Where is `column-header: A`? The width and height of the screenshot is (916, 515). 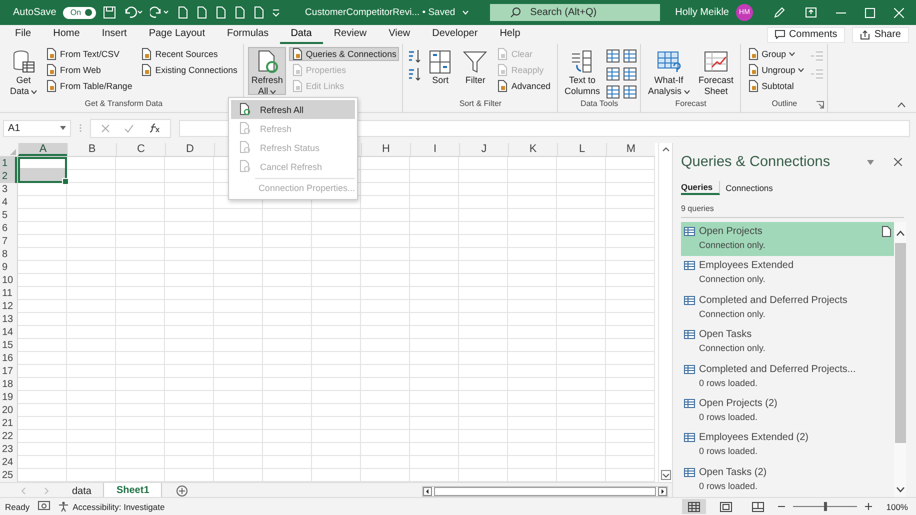 column-header: A is located at coordinates (42, 149).